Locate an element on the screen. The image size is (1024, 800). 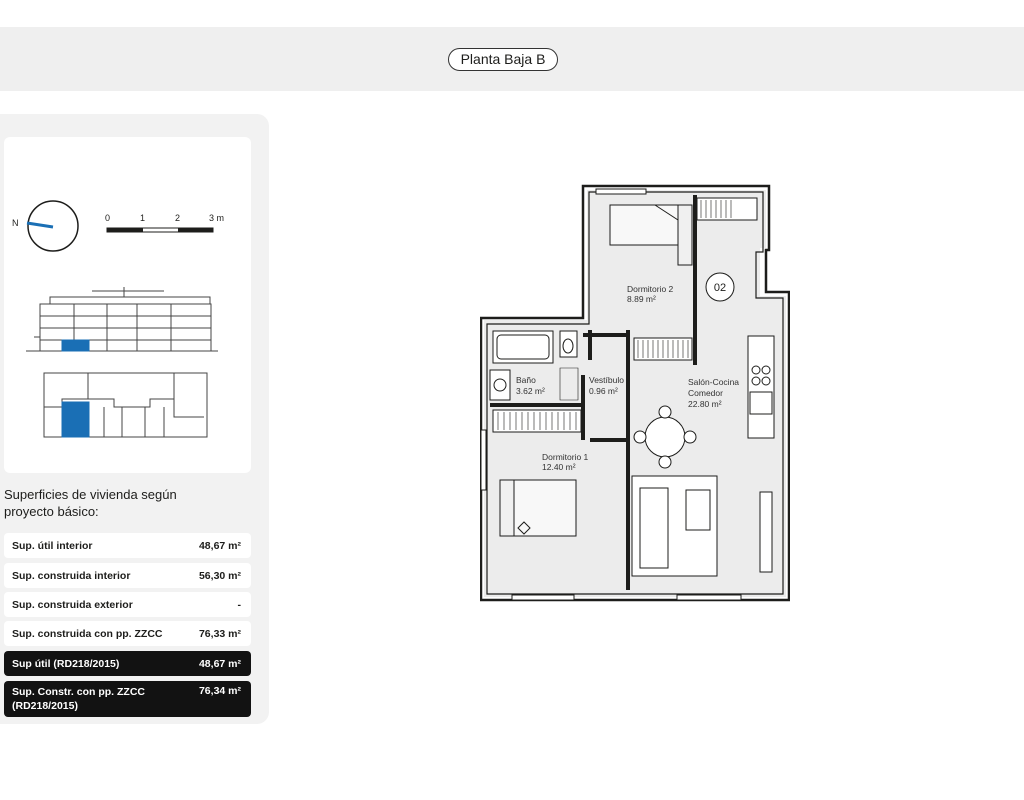
surface-row-highlight: Sup útil (RD218/2015) 48,67 m² is located at coordinates (127, 663).